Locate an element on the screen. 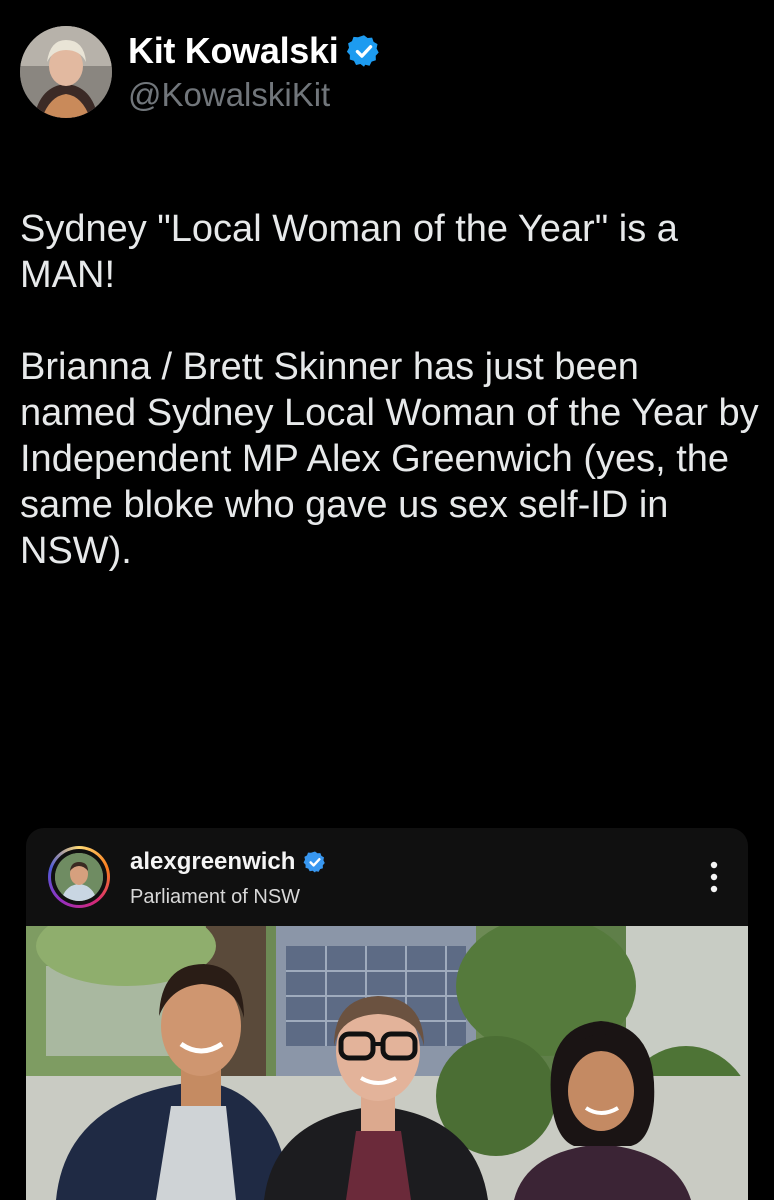 This screenshot has width=774, height=1200. embed-header: alexgreenwich Parliament of NSW is located at coordinates (387, 877).